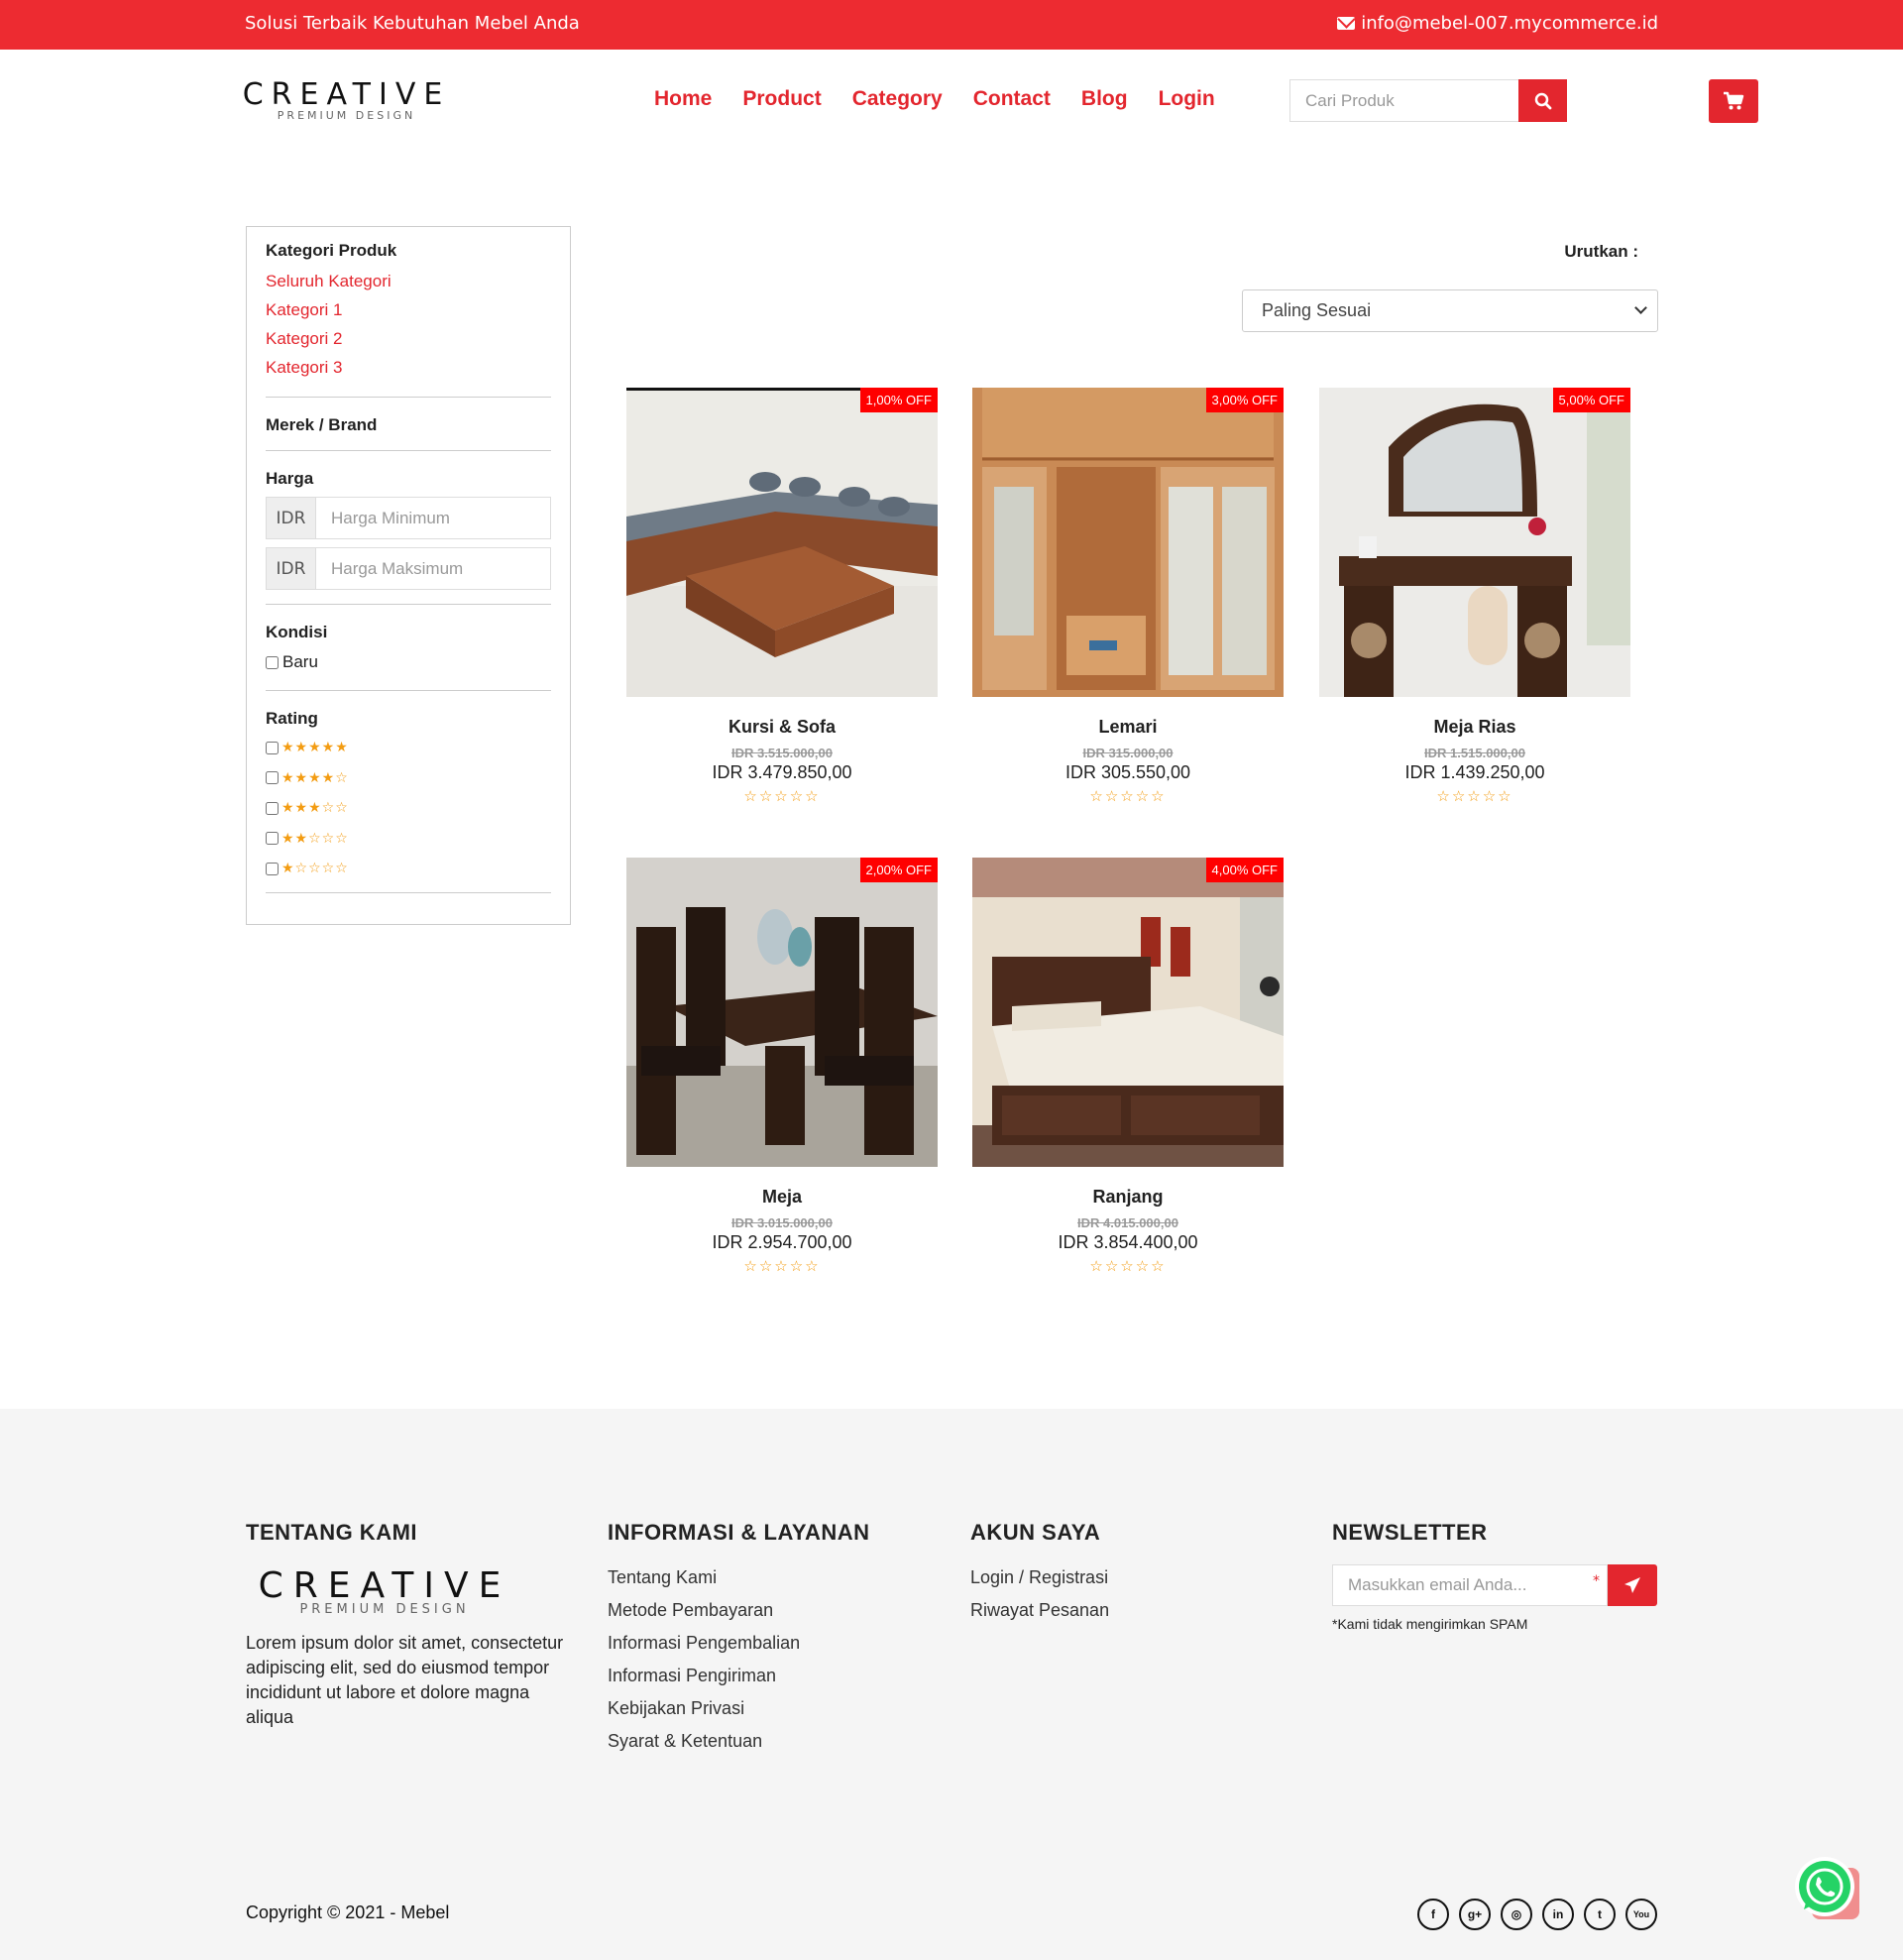 This screenshot has height=1960, width=1903. Describe the element at coordinates (739, 1741) in the screenshot. I see `footer-link-terms: Syarat & Ketentuan` at that location.